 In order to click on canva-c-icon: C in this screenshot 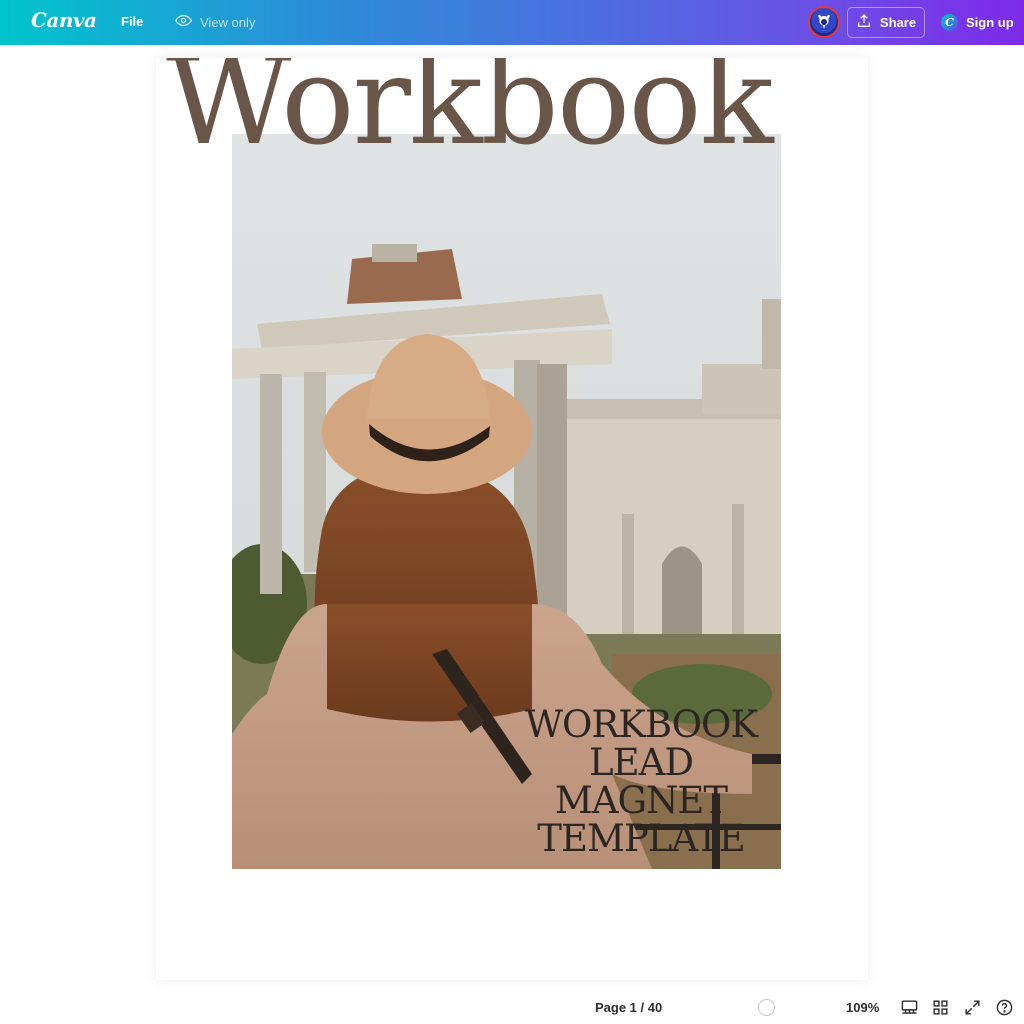, I will do `click(949, 22)`.